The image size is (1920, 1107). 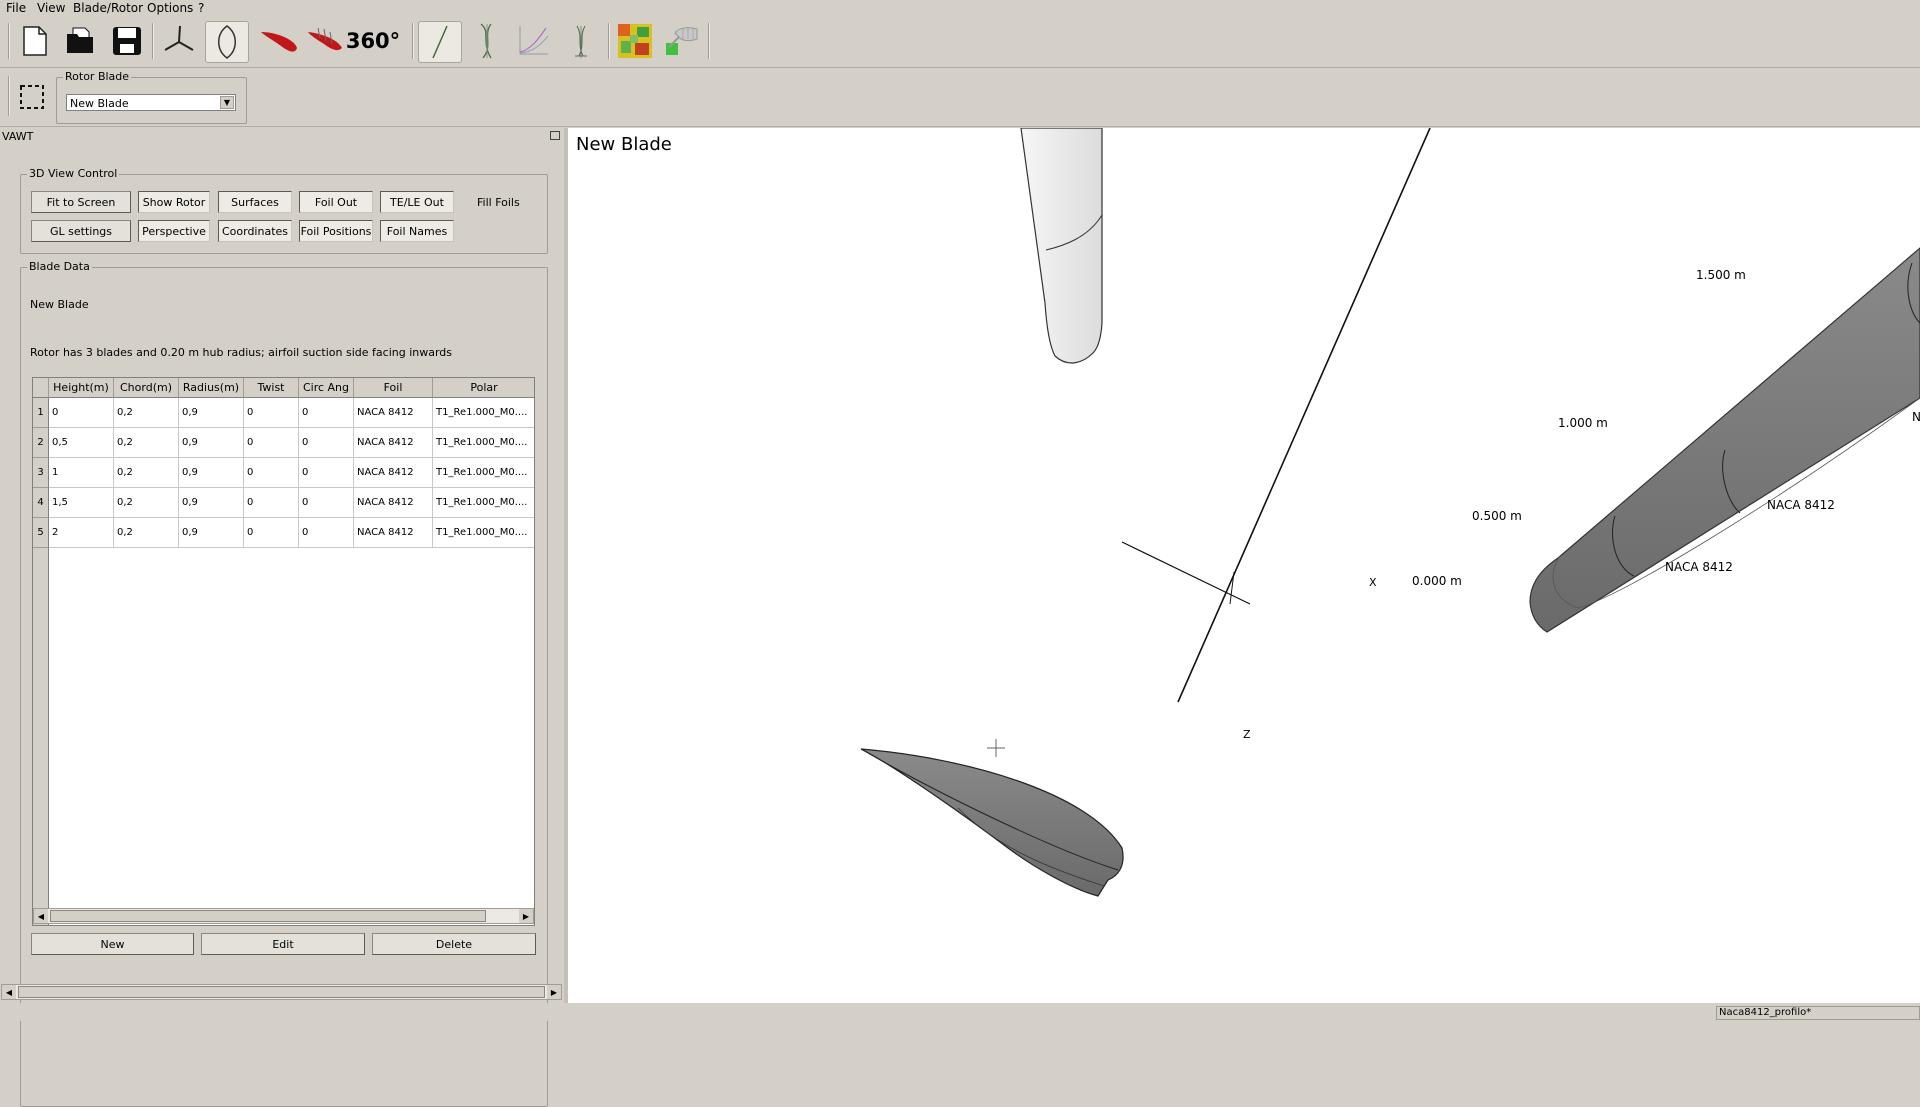 I want to click on dock-horizontal-scrollbar: ◀ ▶, so click(x=281, y=992).